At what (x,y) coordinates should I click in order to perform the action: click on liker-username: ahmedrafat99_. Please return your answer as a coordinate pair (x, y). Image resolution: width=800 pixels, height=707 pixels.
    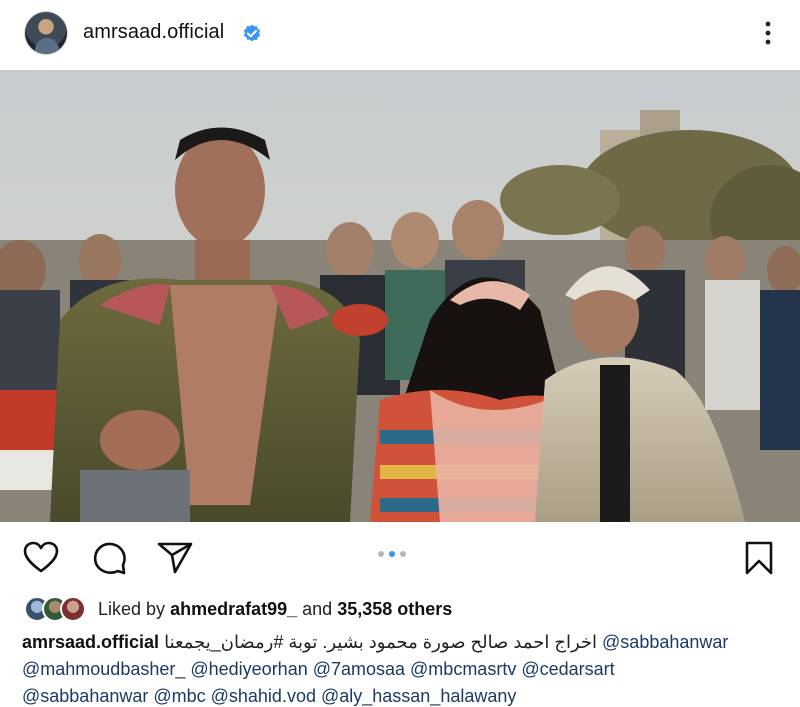
    Looking at the image, I should click on (233, 609).